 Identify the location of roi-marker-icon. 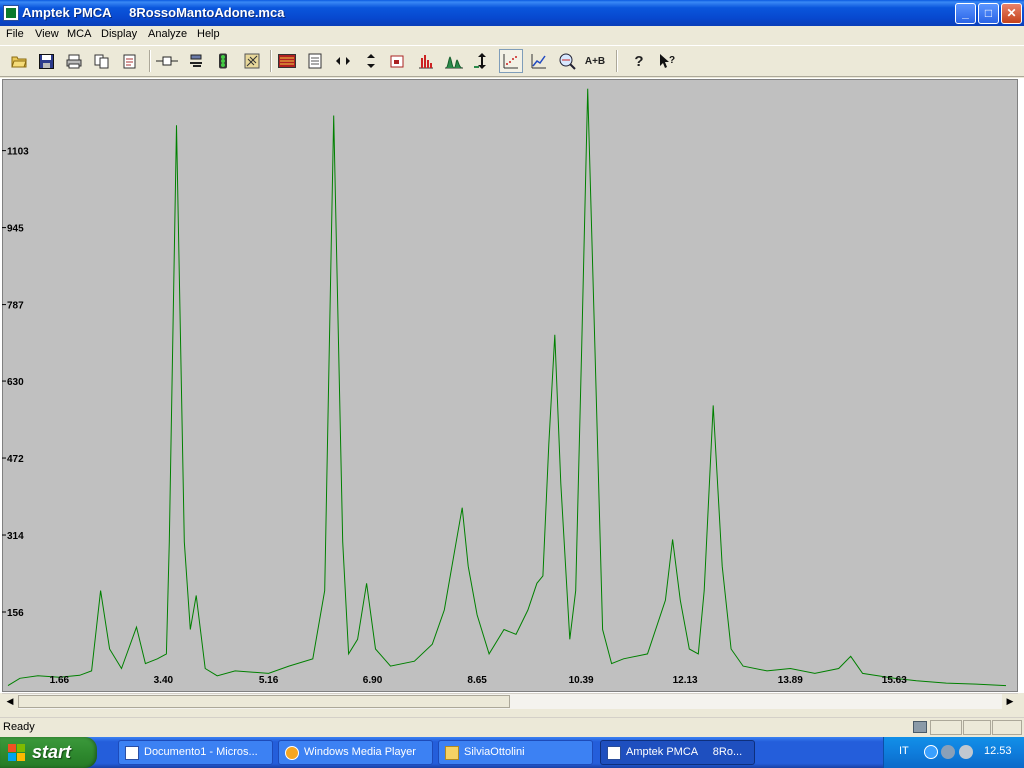
(167, 61).